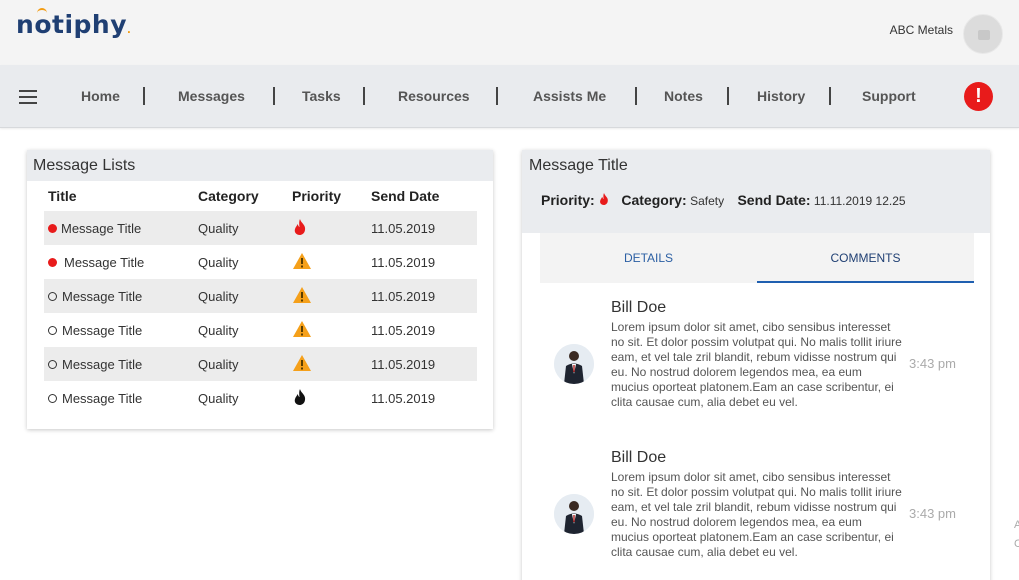 This screenshot has height=580, width=1019. What do you see at coordinates (327, 196) in the screenshot?
I see `col-priority: Priority` at bounding box center [327, 196].